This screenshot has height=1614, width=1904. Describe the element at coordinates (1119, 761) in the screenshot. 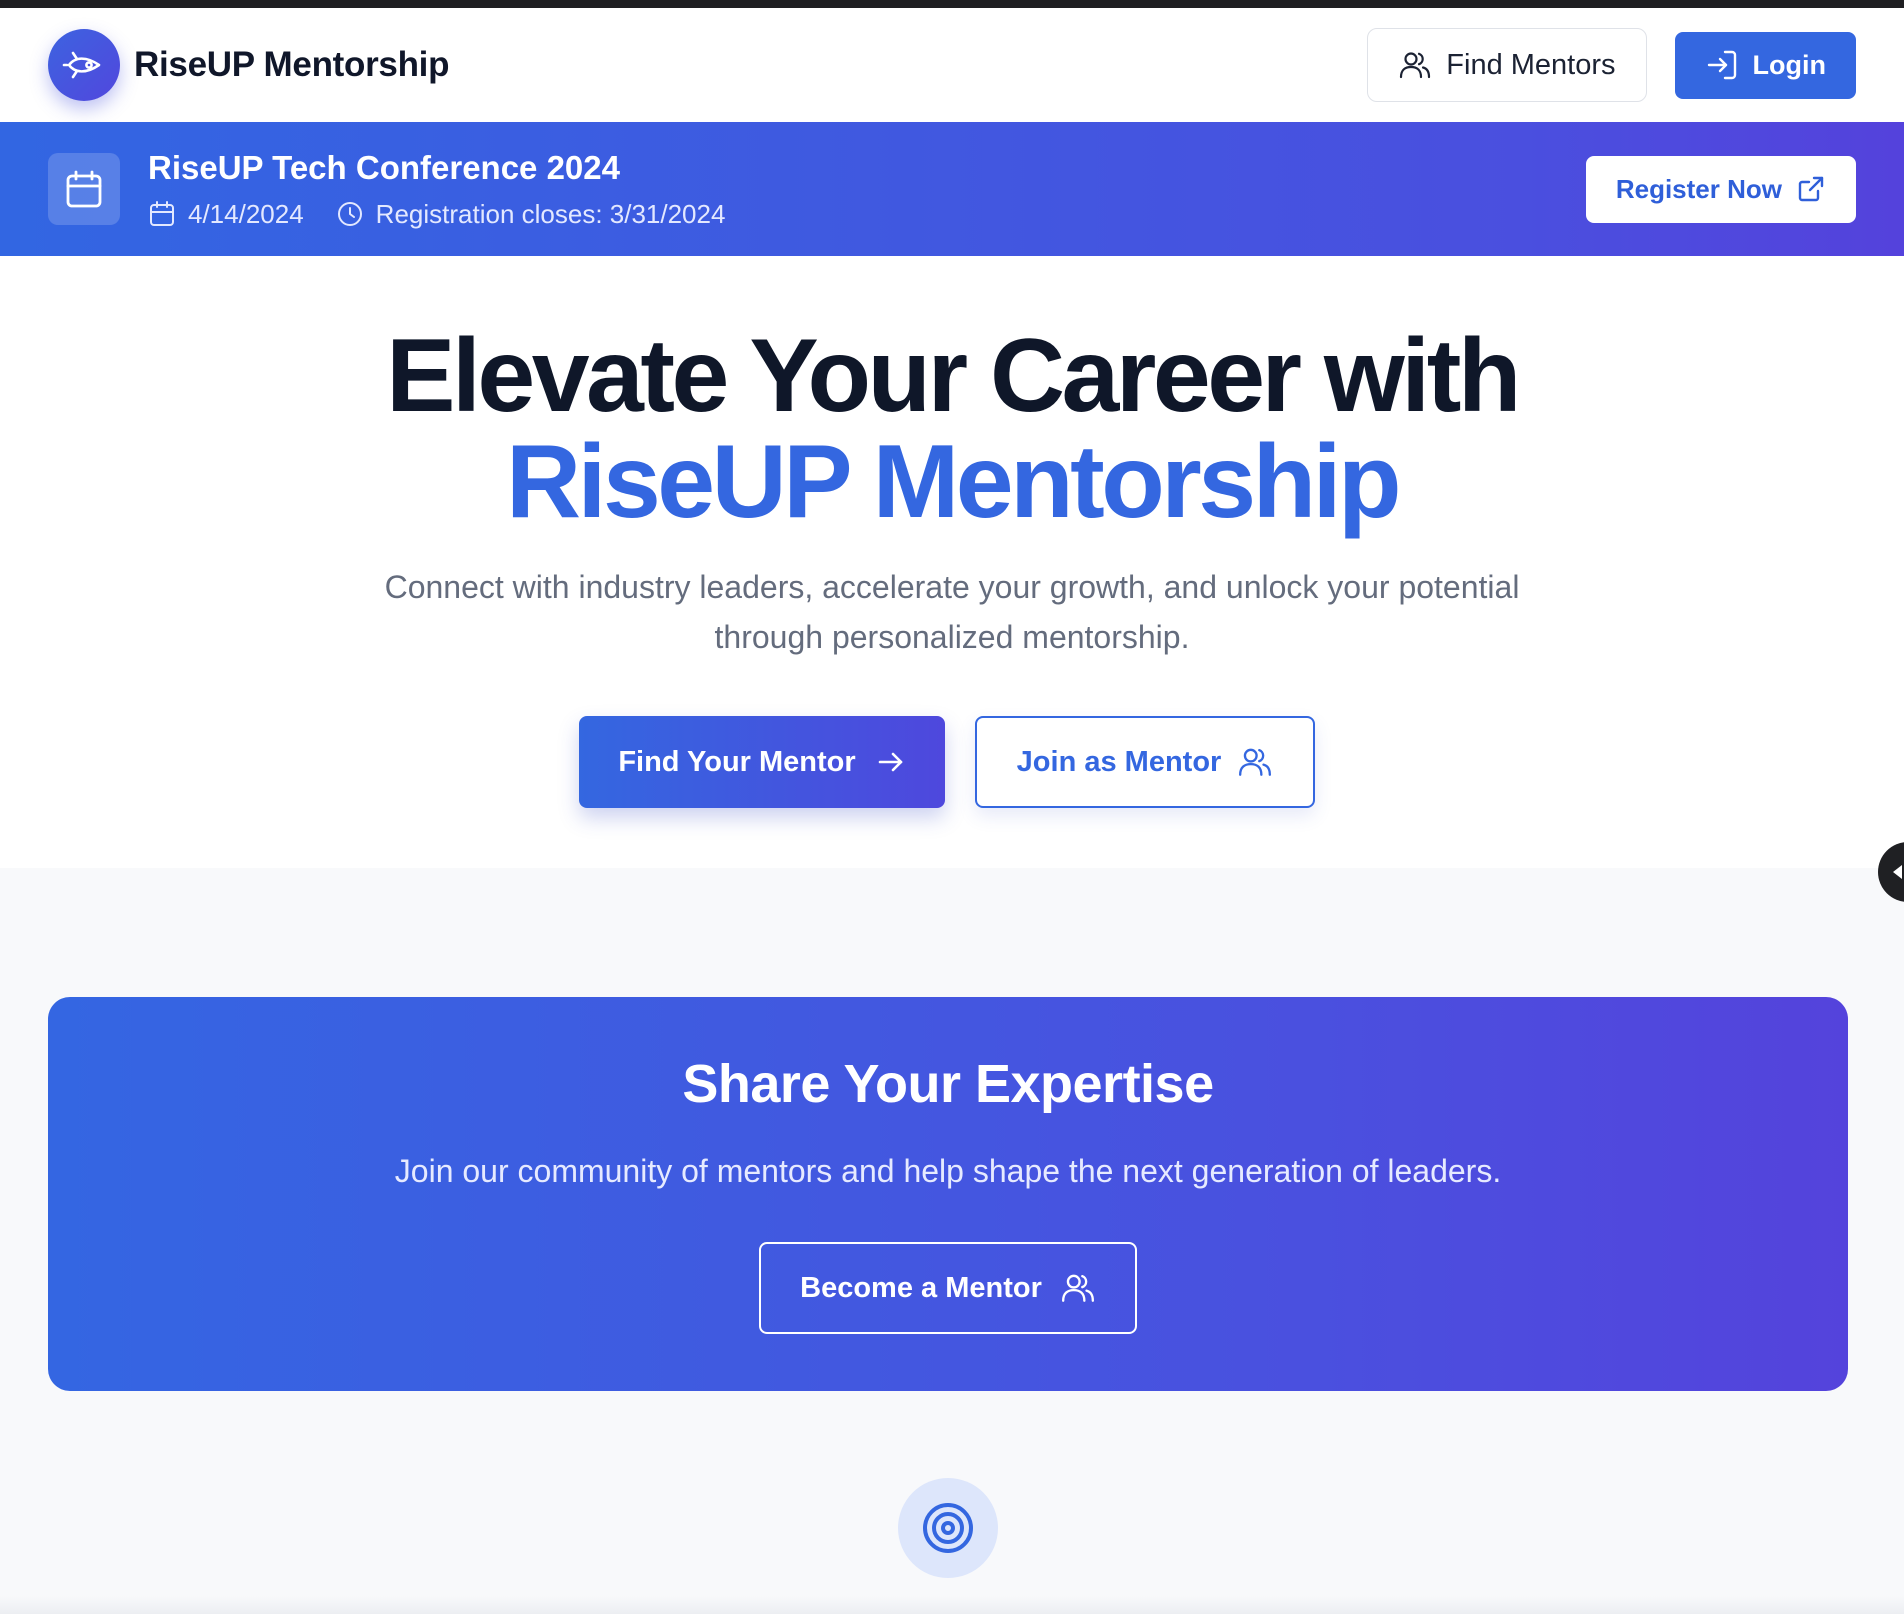

I see `join-as-mentor-label: Join as Mentor` at that location.